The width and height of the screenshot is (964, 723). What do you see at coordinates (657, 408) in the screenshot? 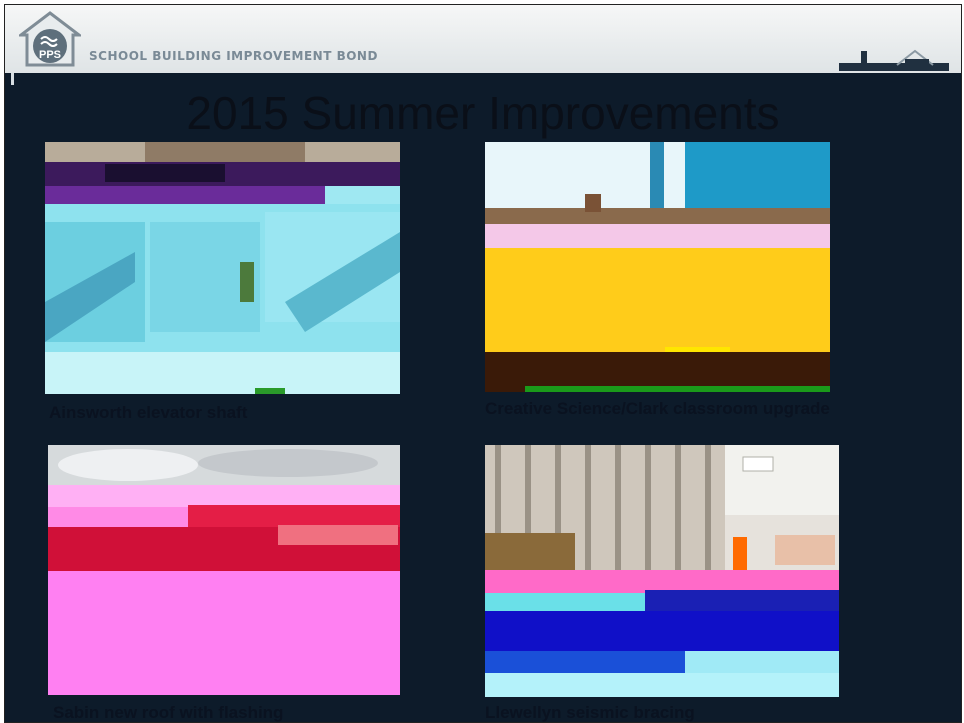
I see `caption-2: Creative Science/Clark classroom upgrade` at bounding box center [657, 408].